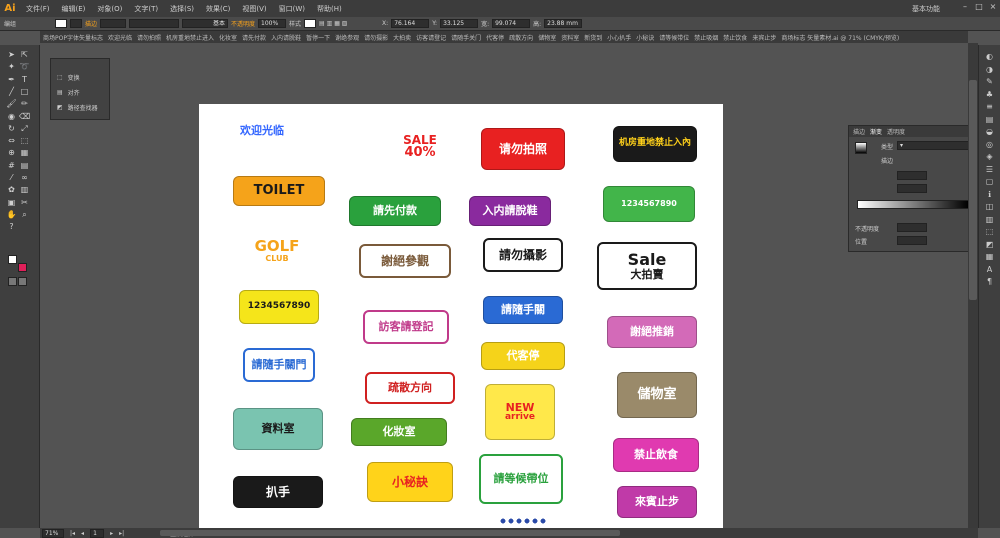  I want to click on w-field: 99.074, so click(511, 23).